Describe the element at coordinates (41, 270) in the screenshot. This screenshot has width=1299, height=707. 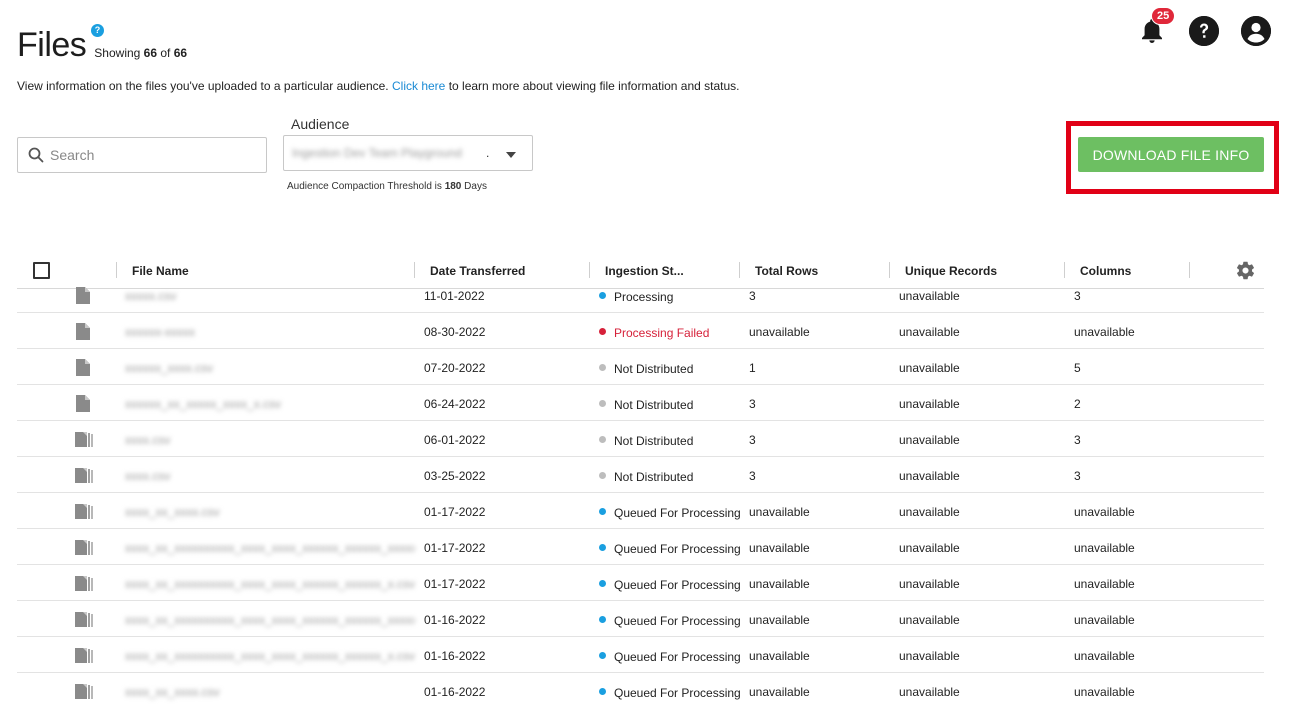
I see `select-all-checkbox` at that location.